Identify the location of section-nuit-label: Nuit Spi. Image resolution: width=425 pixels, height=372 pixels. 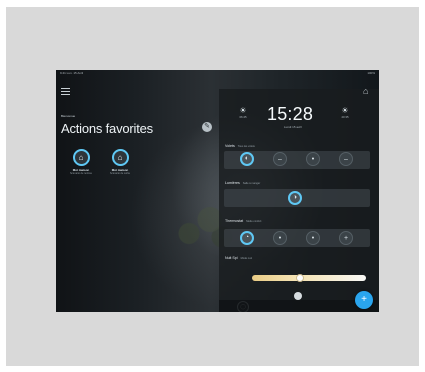
(231, 258).